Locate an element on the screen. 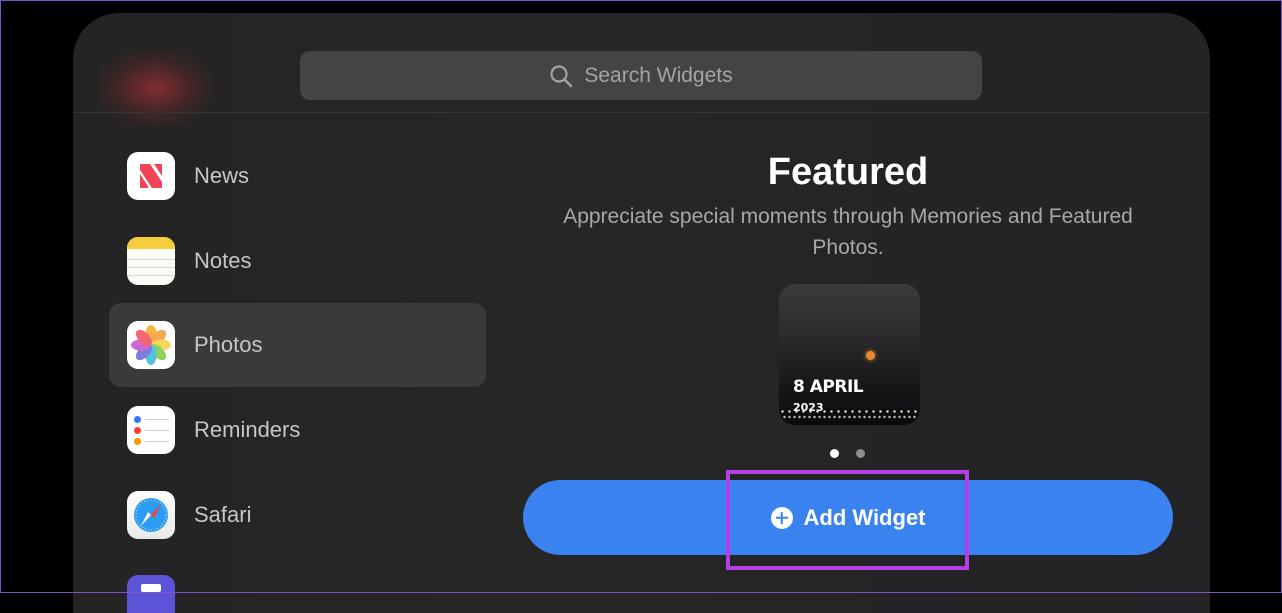 The height and width of the screenshot is (613, 1282). notes-icon is located at coordinates (151, 261).